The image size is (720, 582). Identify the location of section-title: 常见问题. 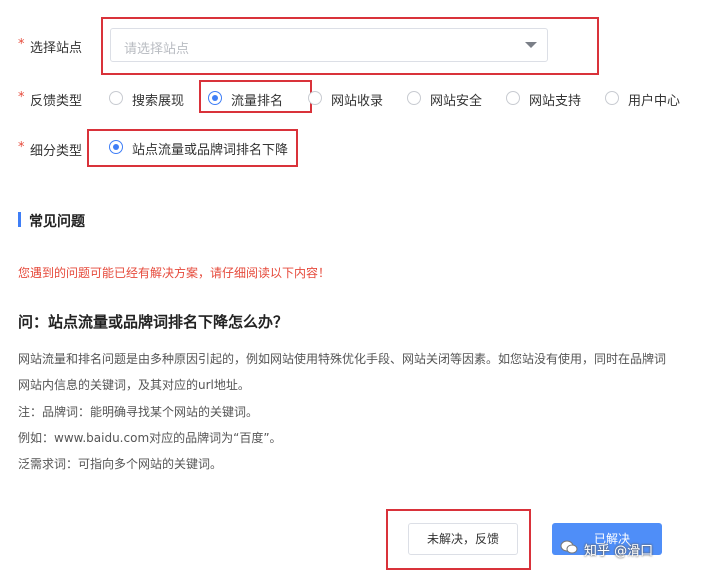
(57, 222).